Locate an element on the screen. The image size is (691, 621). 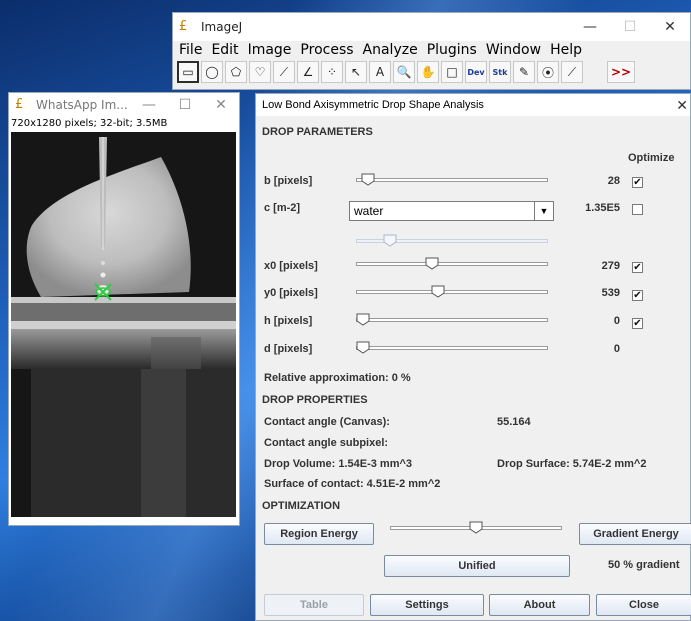
param-value-b: 28 is located at coordinates (613, 181).